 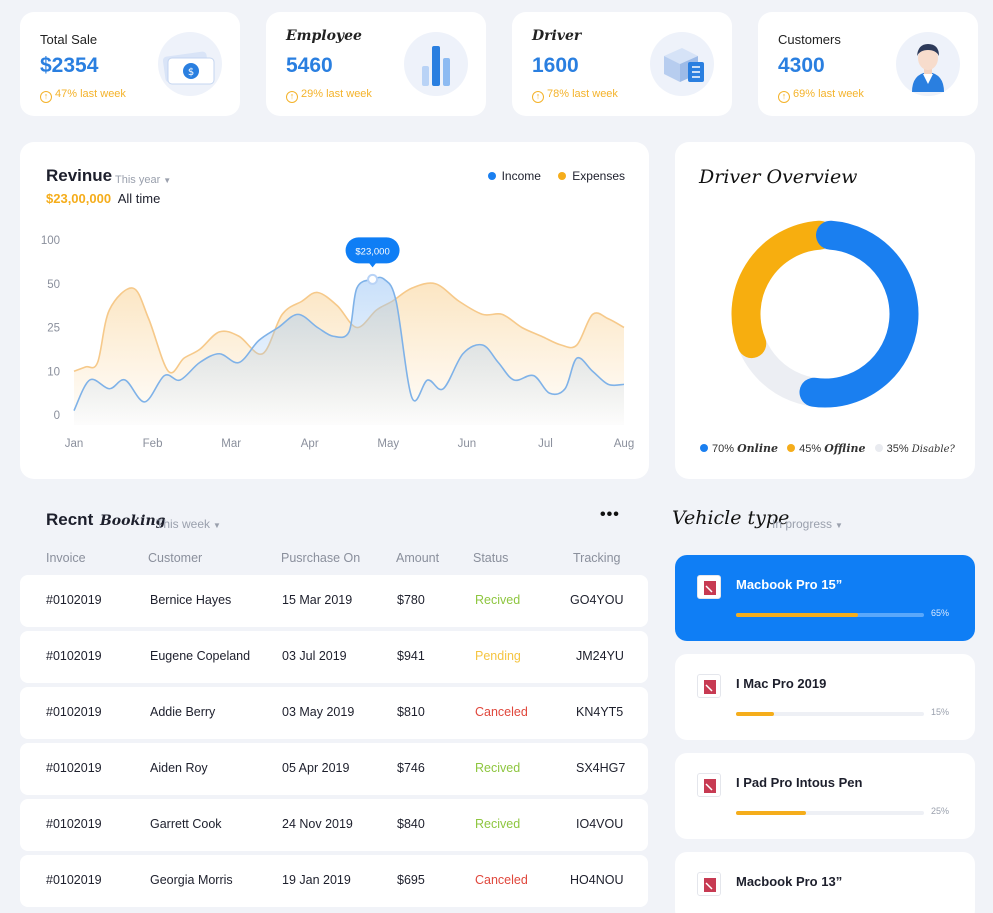 What do you see at coordinates (859, 314) in the screenshot?
I see `donut-segment-online` at bounding box center [859, 314].